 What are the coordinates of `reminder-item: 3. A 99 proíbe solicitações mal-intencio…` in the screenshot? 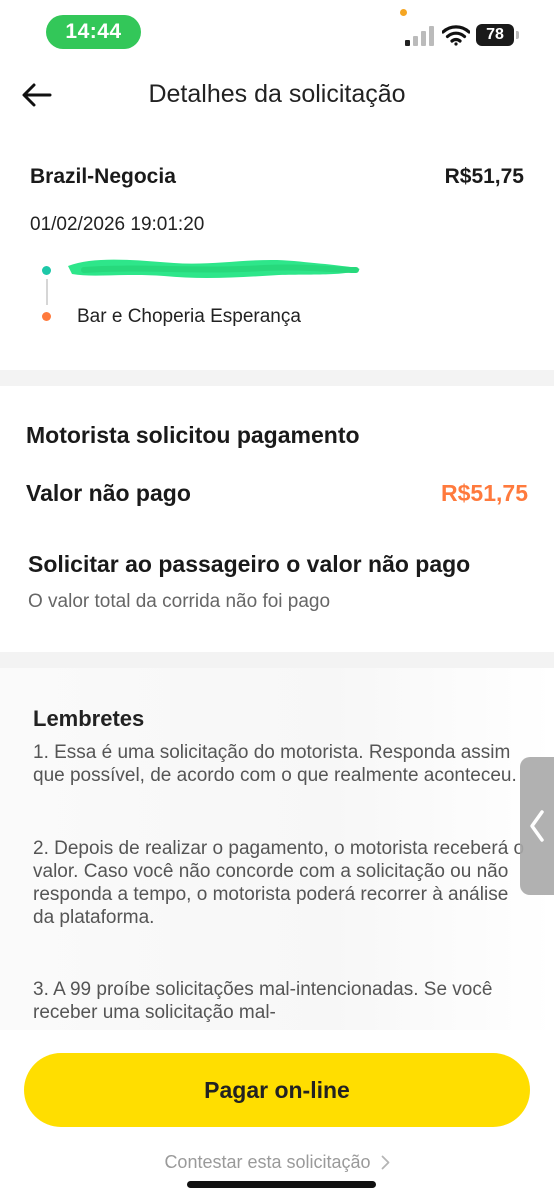 It's located at (263, 1001).